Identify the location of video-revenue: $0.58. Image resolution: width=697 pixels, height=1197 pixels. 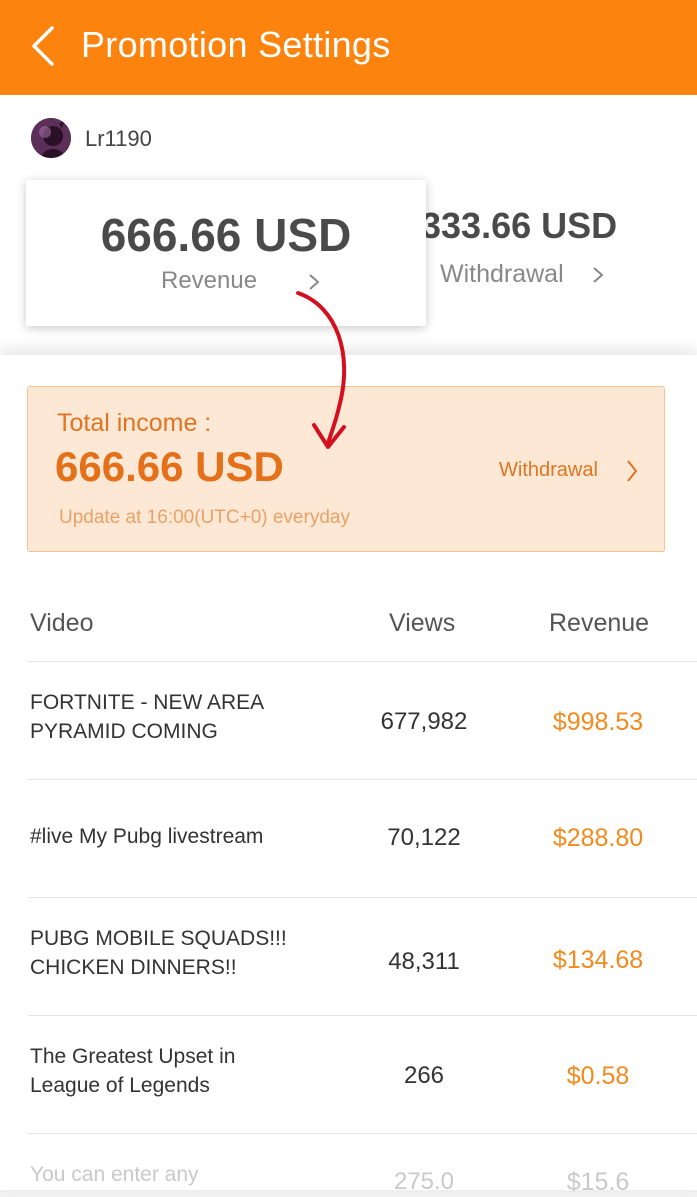
(598, 1076).